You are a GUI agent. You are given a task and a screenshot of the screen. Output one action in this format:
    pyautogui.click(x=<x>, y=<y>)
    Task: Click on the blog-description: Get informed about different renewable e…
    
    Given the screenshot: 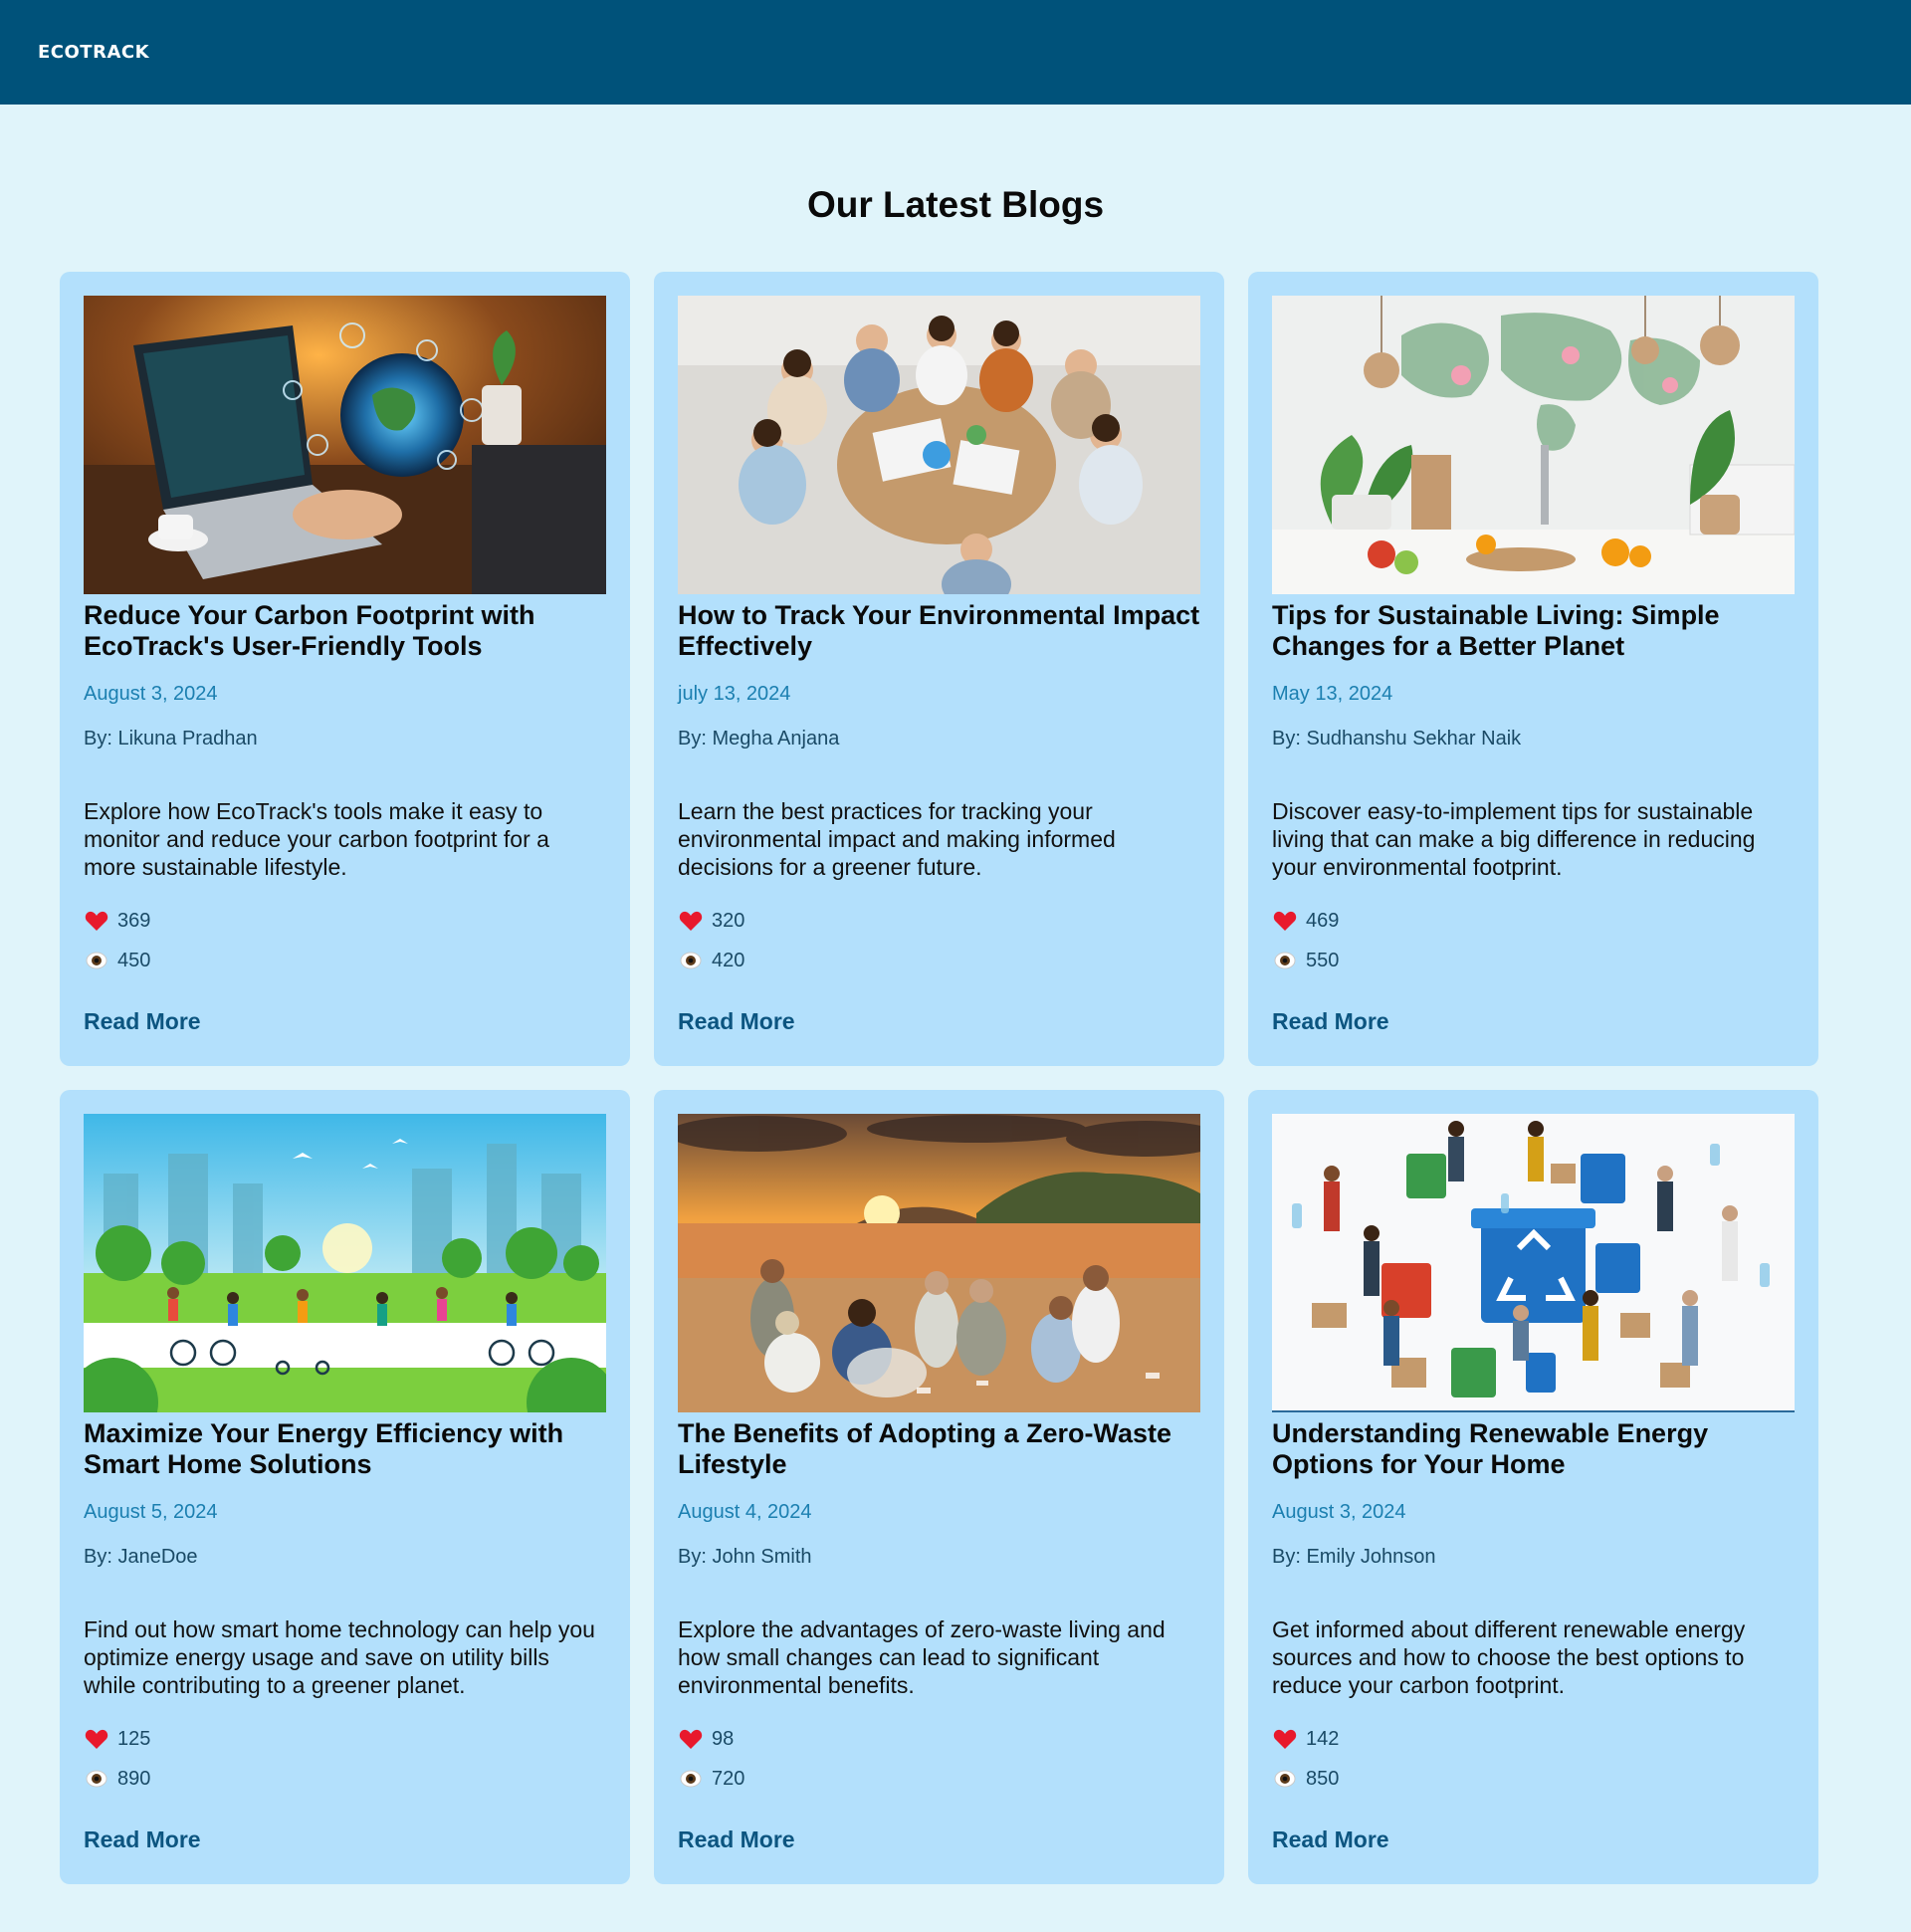 What is the action you would take?
    pyautogui.click(x=1509, y=1657)
    